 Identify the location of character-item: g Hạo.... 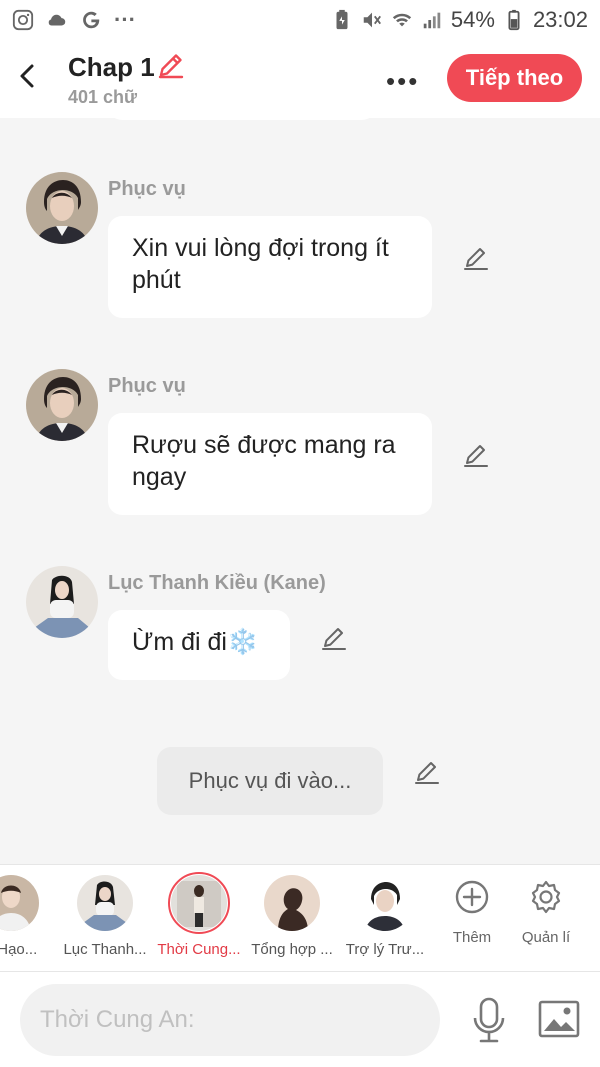
(28, 916).